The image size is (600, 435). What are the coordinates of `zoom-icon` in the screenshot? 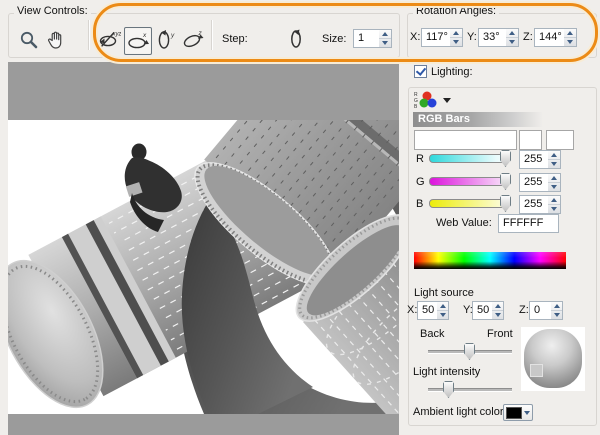 It's located at (29, 40).